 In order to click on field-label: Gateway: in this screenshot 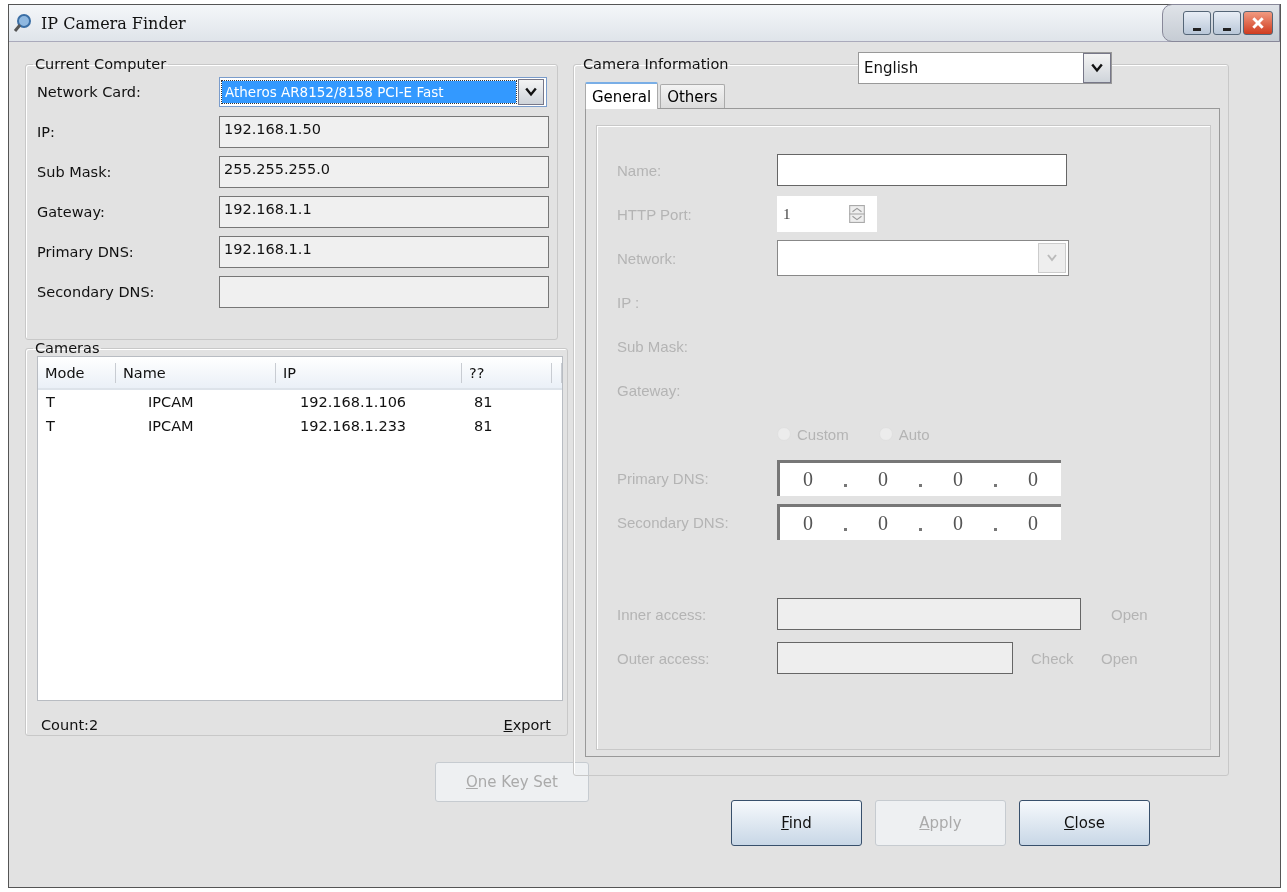, I will do `click(71, 212)`.